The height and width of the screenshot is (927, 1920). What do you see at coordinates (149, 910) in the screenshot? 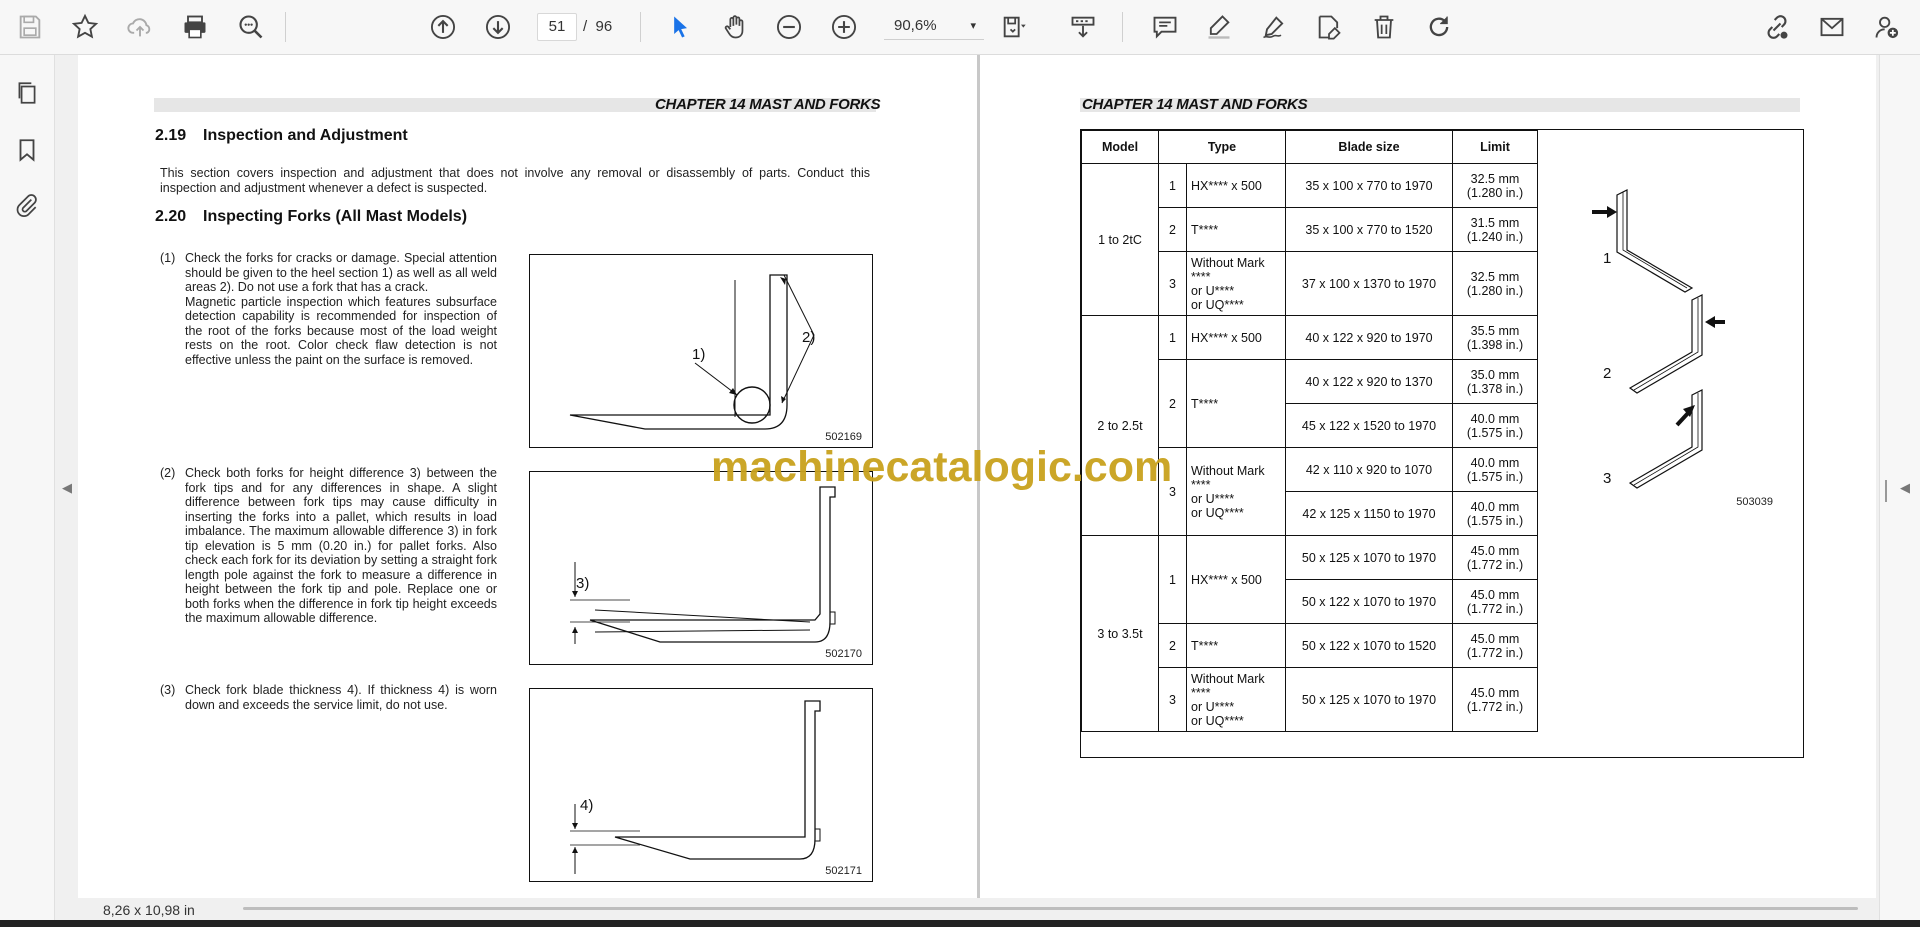
I see `page-size-label: 8,26 x 10,98 in` at bounding box center [149, 910].